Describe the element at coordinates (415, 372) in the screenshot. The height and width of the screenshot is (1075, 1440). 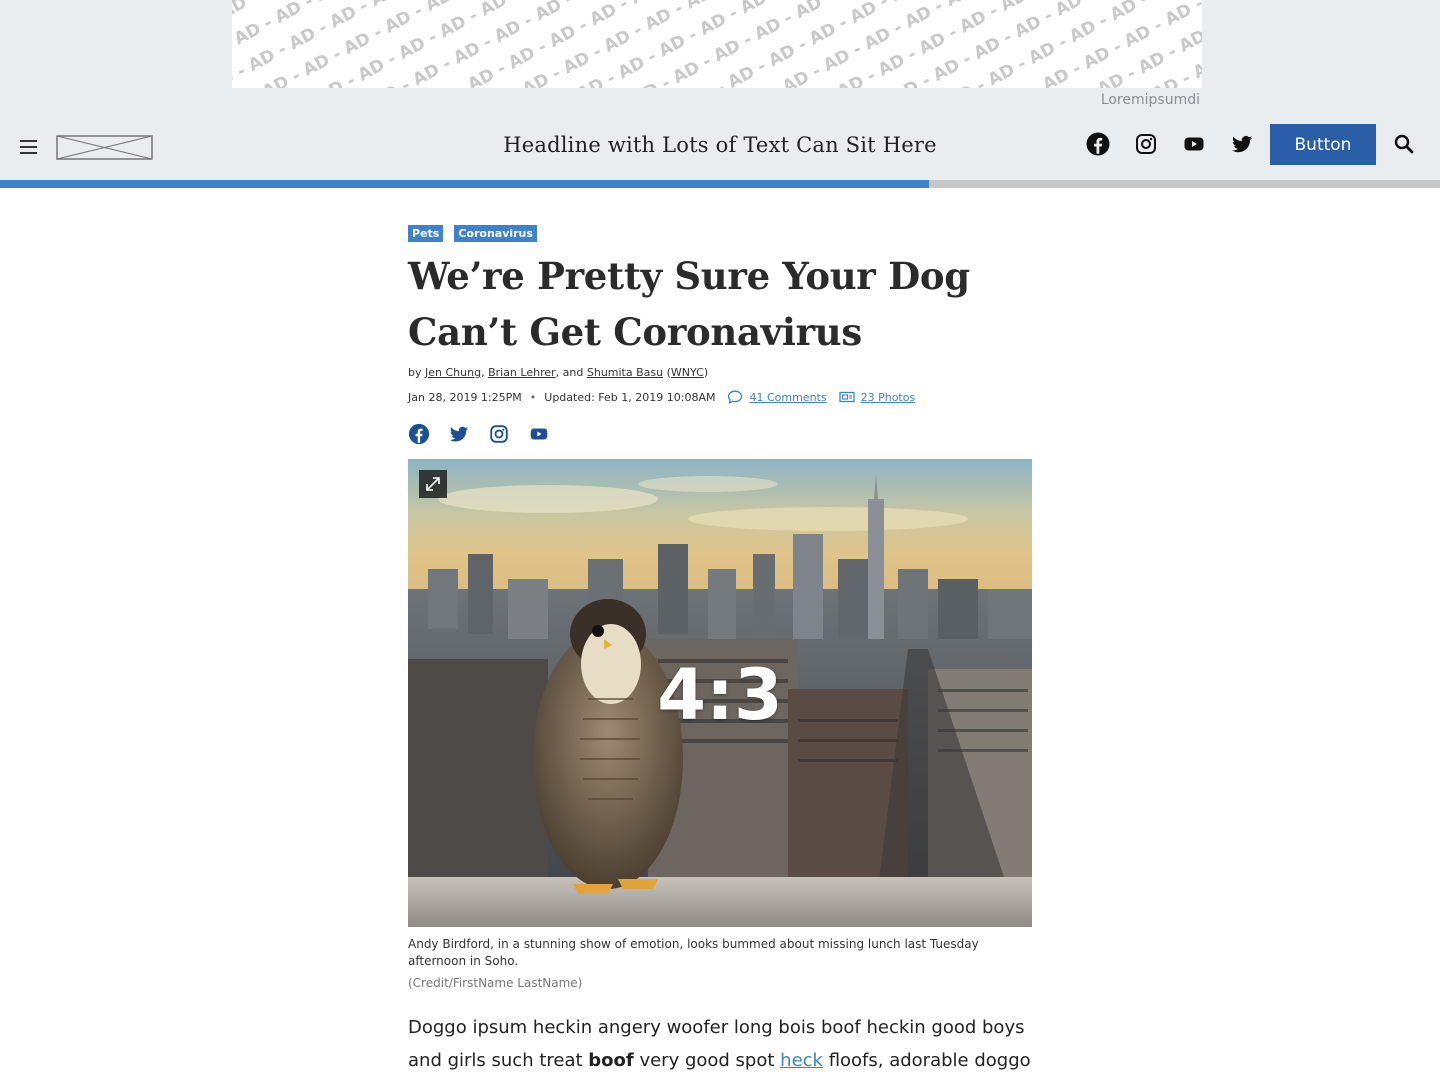
I see `byline-prefix: by` at that location.